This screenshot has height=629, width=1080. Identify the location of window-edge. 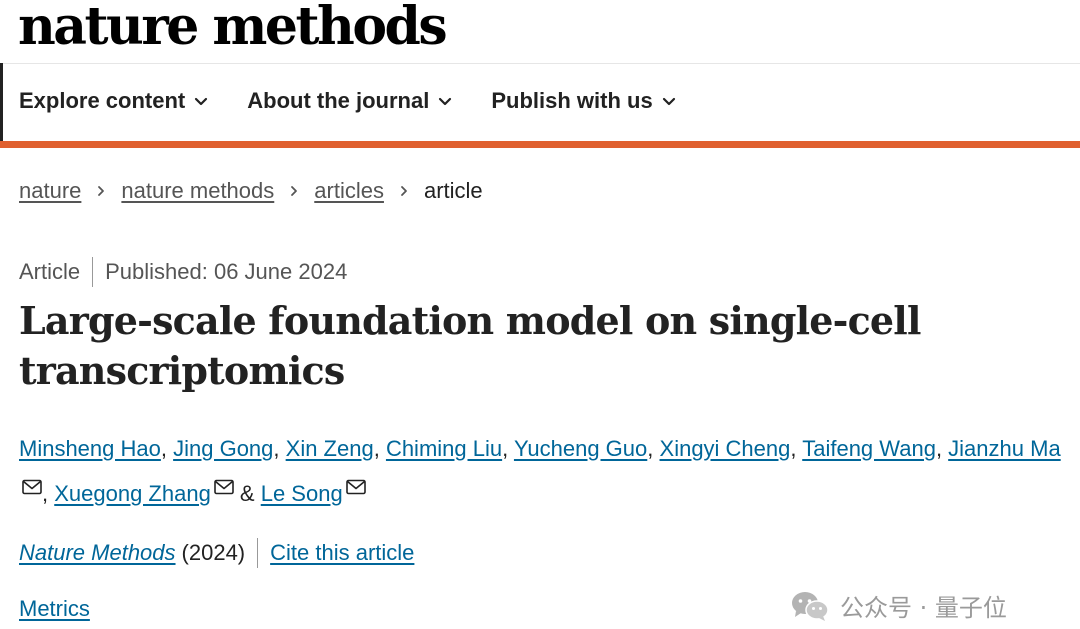
(1, 104).